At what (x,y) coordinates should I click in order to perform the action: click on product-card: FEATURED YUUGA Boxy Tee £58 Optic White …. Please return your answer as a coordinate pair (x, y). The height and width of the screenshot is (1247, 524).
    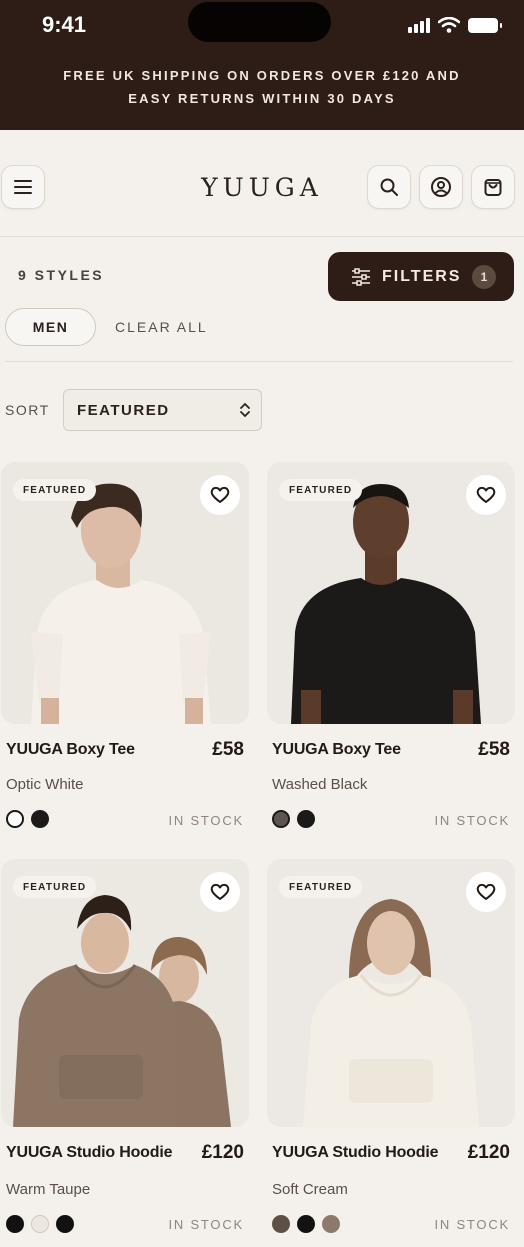
    Looking at the image, I should click on (125, 652).